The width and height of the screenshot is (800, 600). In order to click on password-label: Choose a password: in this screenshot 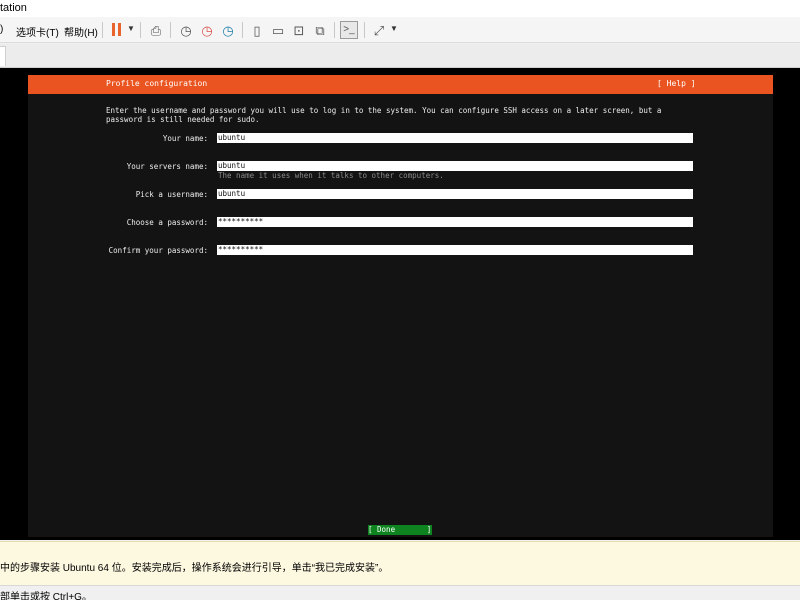, I will do `click(167, 222)`.